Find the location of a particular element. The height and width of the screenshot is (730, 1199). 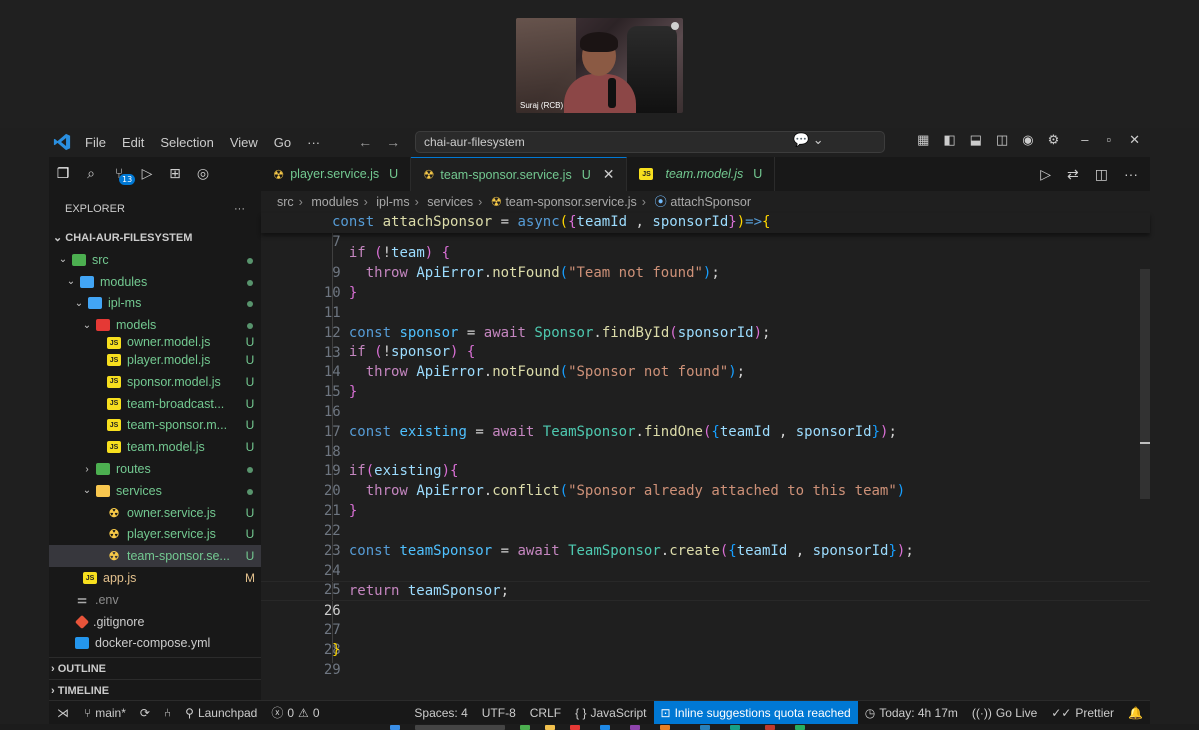

forward-arrow-icon: → is located at coordinates (393, 142).